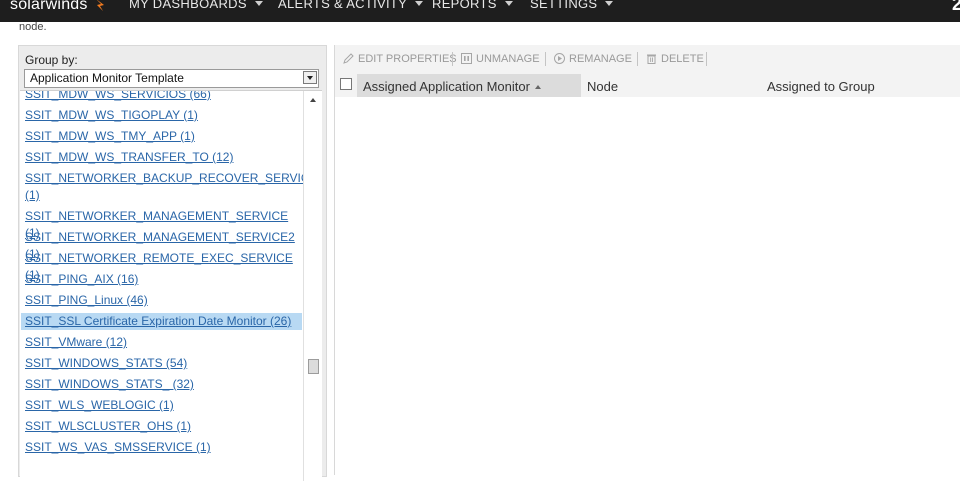  I want to click on delete-label: DELETE, so click(682, 59).